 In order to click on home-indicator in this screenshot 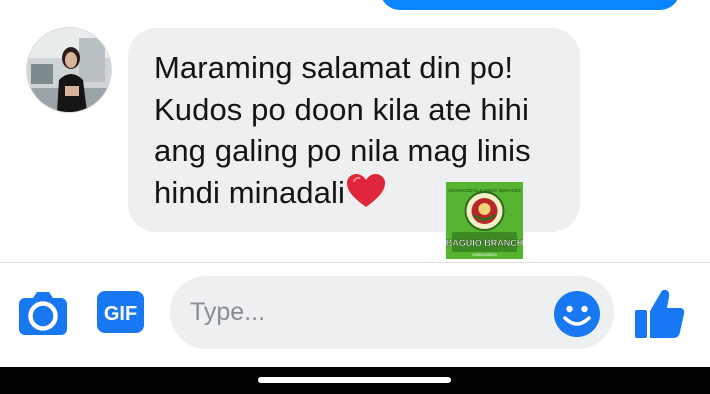, I will do `click(354, 380)`.